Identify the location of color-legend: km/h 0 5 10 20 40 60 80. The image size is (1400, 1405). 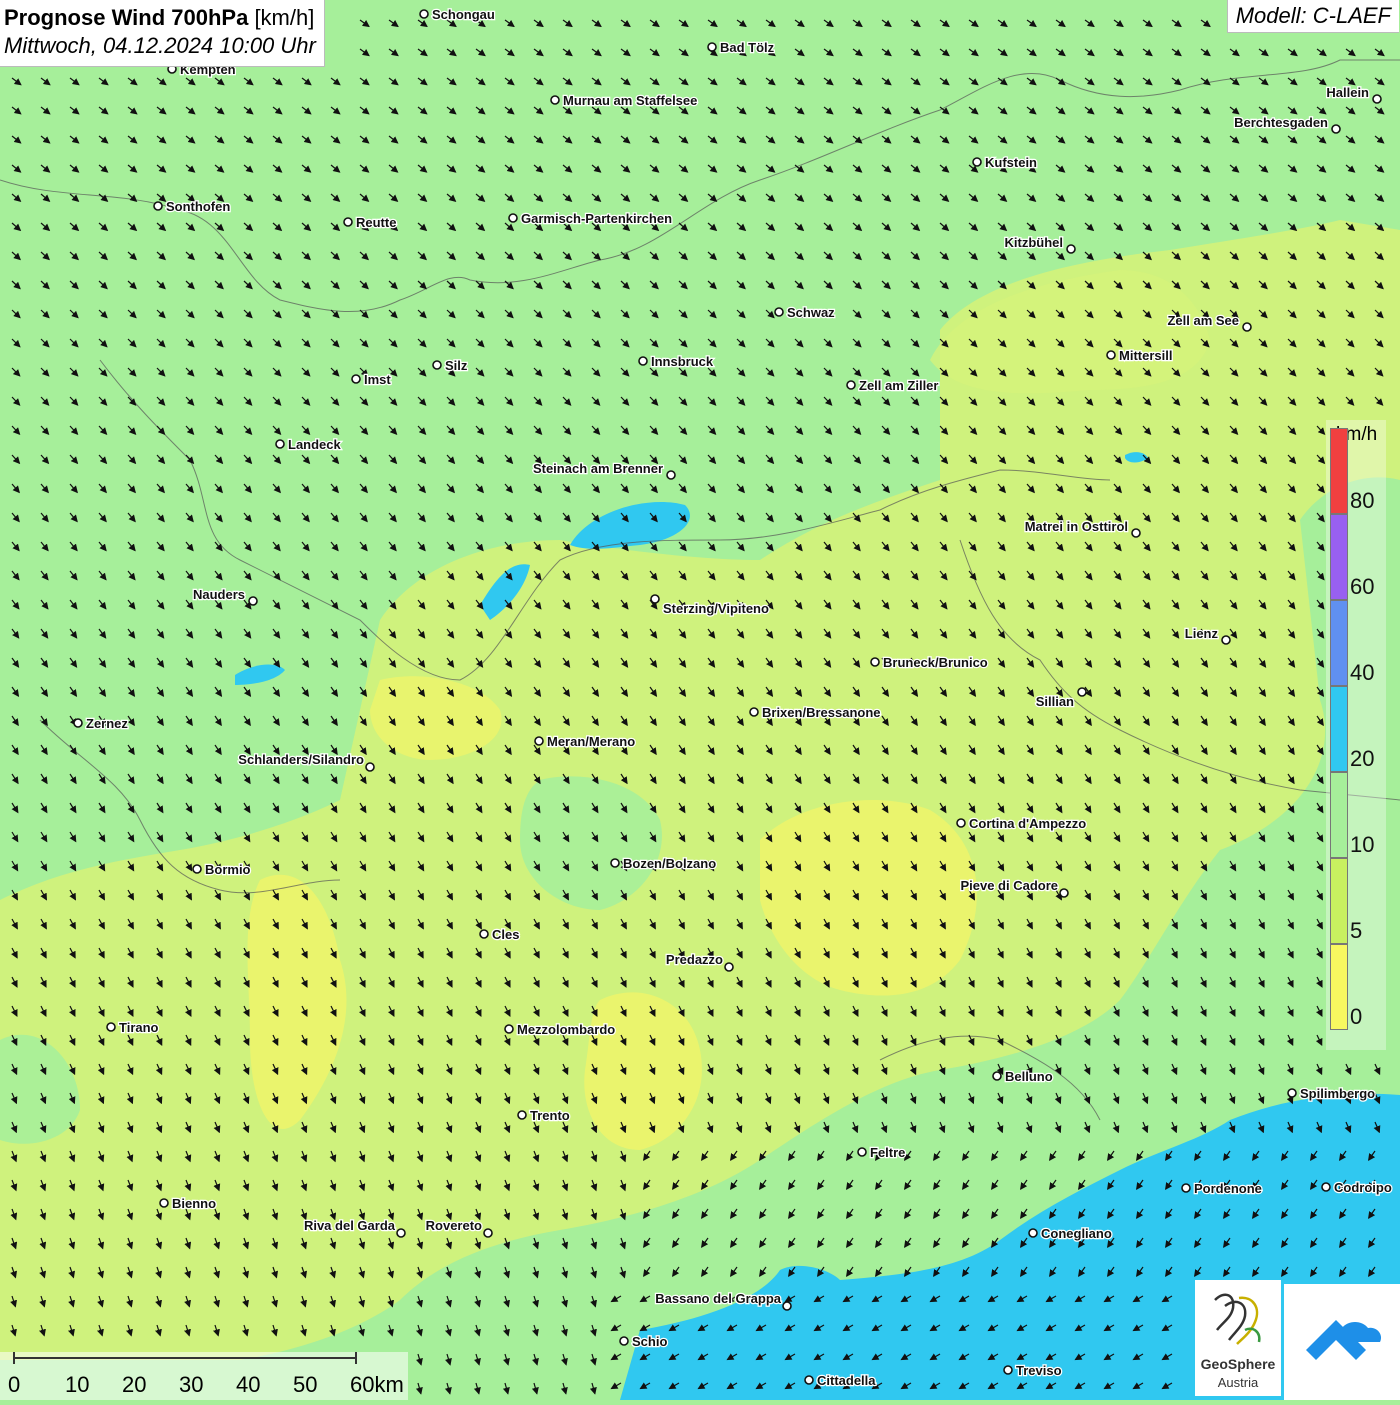
(1356, 735).